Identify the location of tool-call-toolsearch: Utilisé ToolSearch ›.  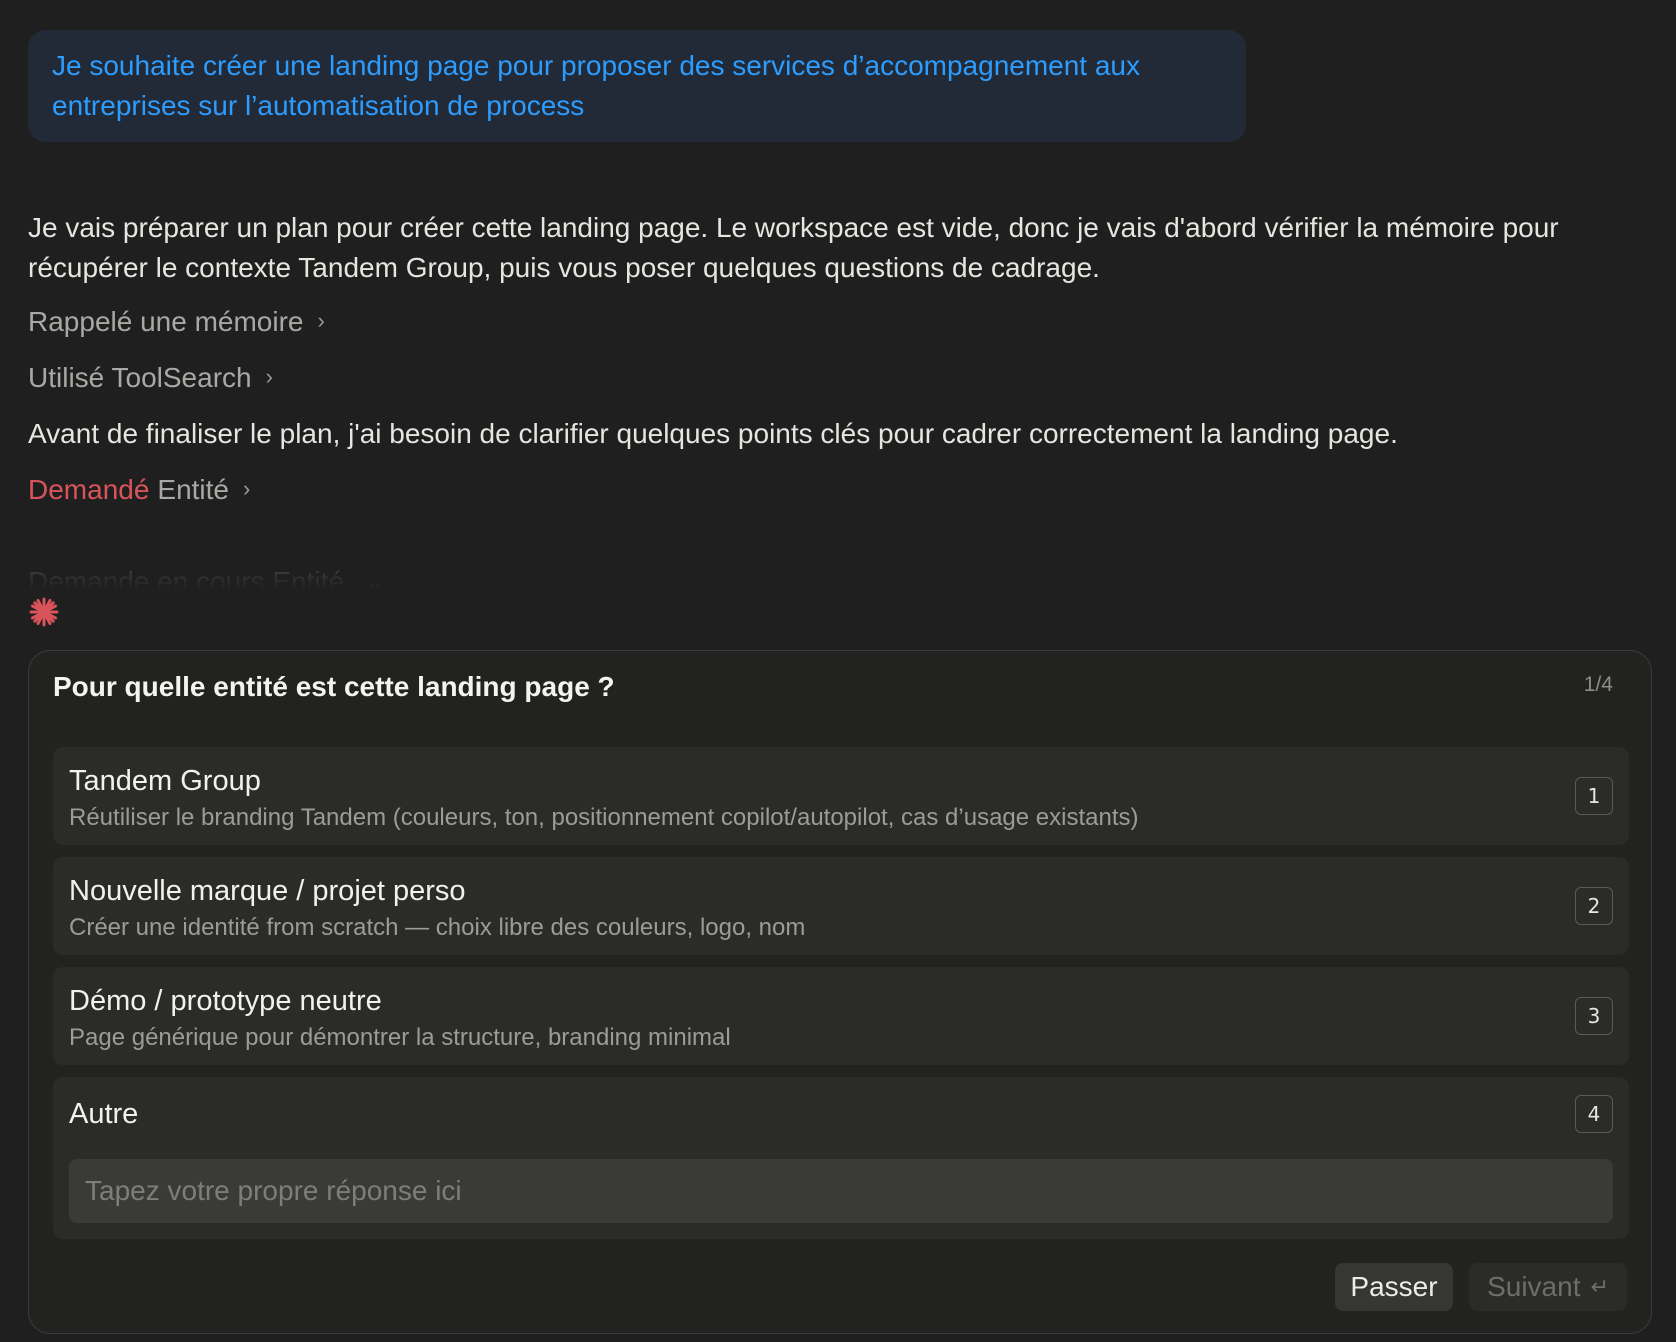
(150, 378).